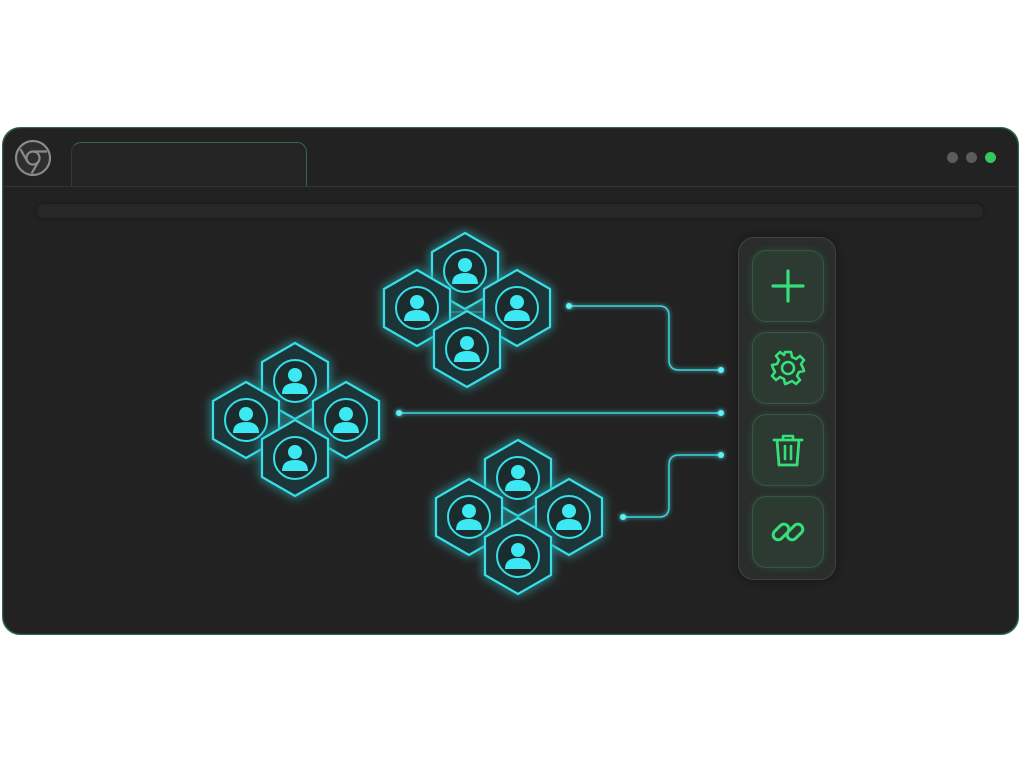  I want to click on delete-button, so click(788, 450).